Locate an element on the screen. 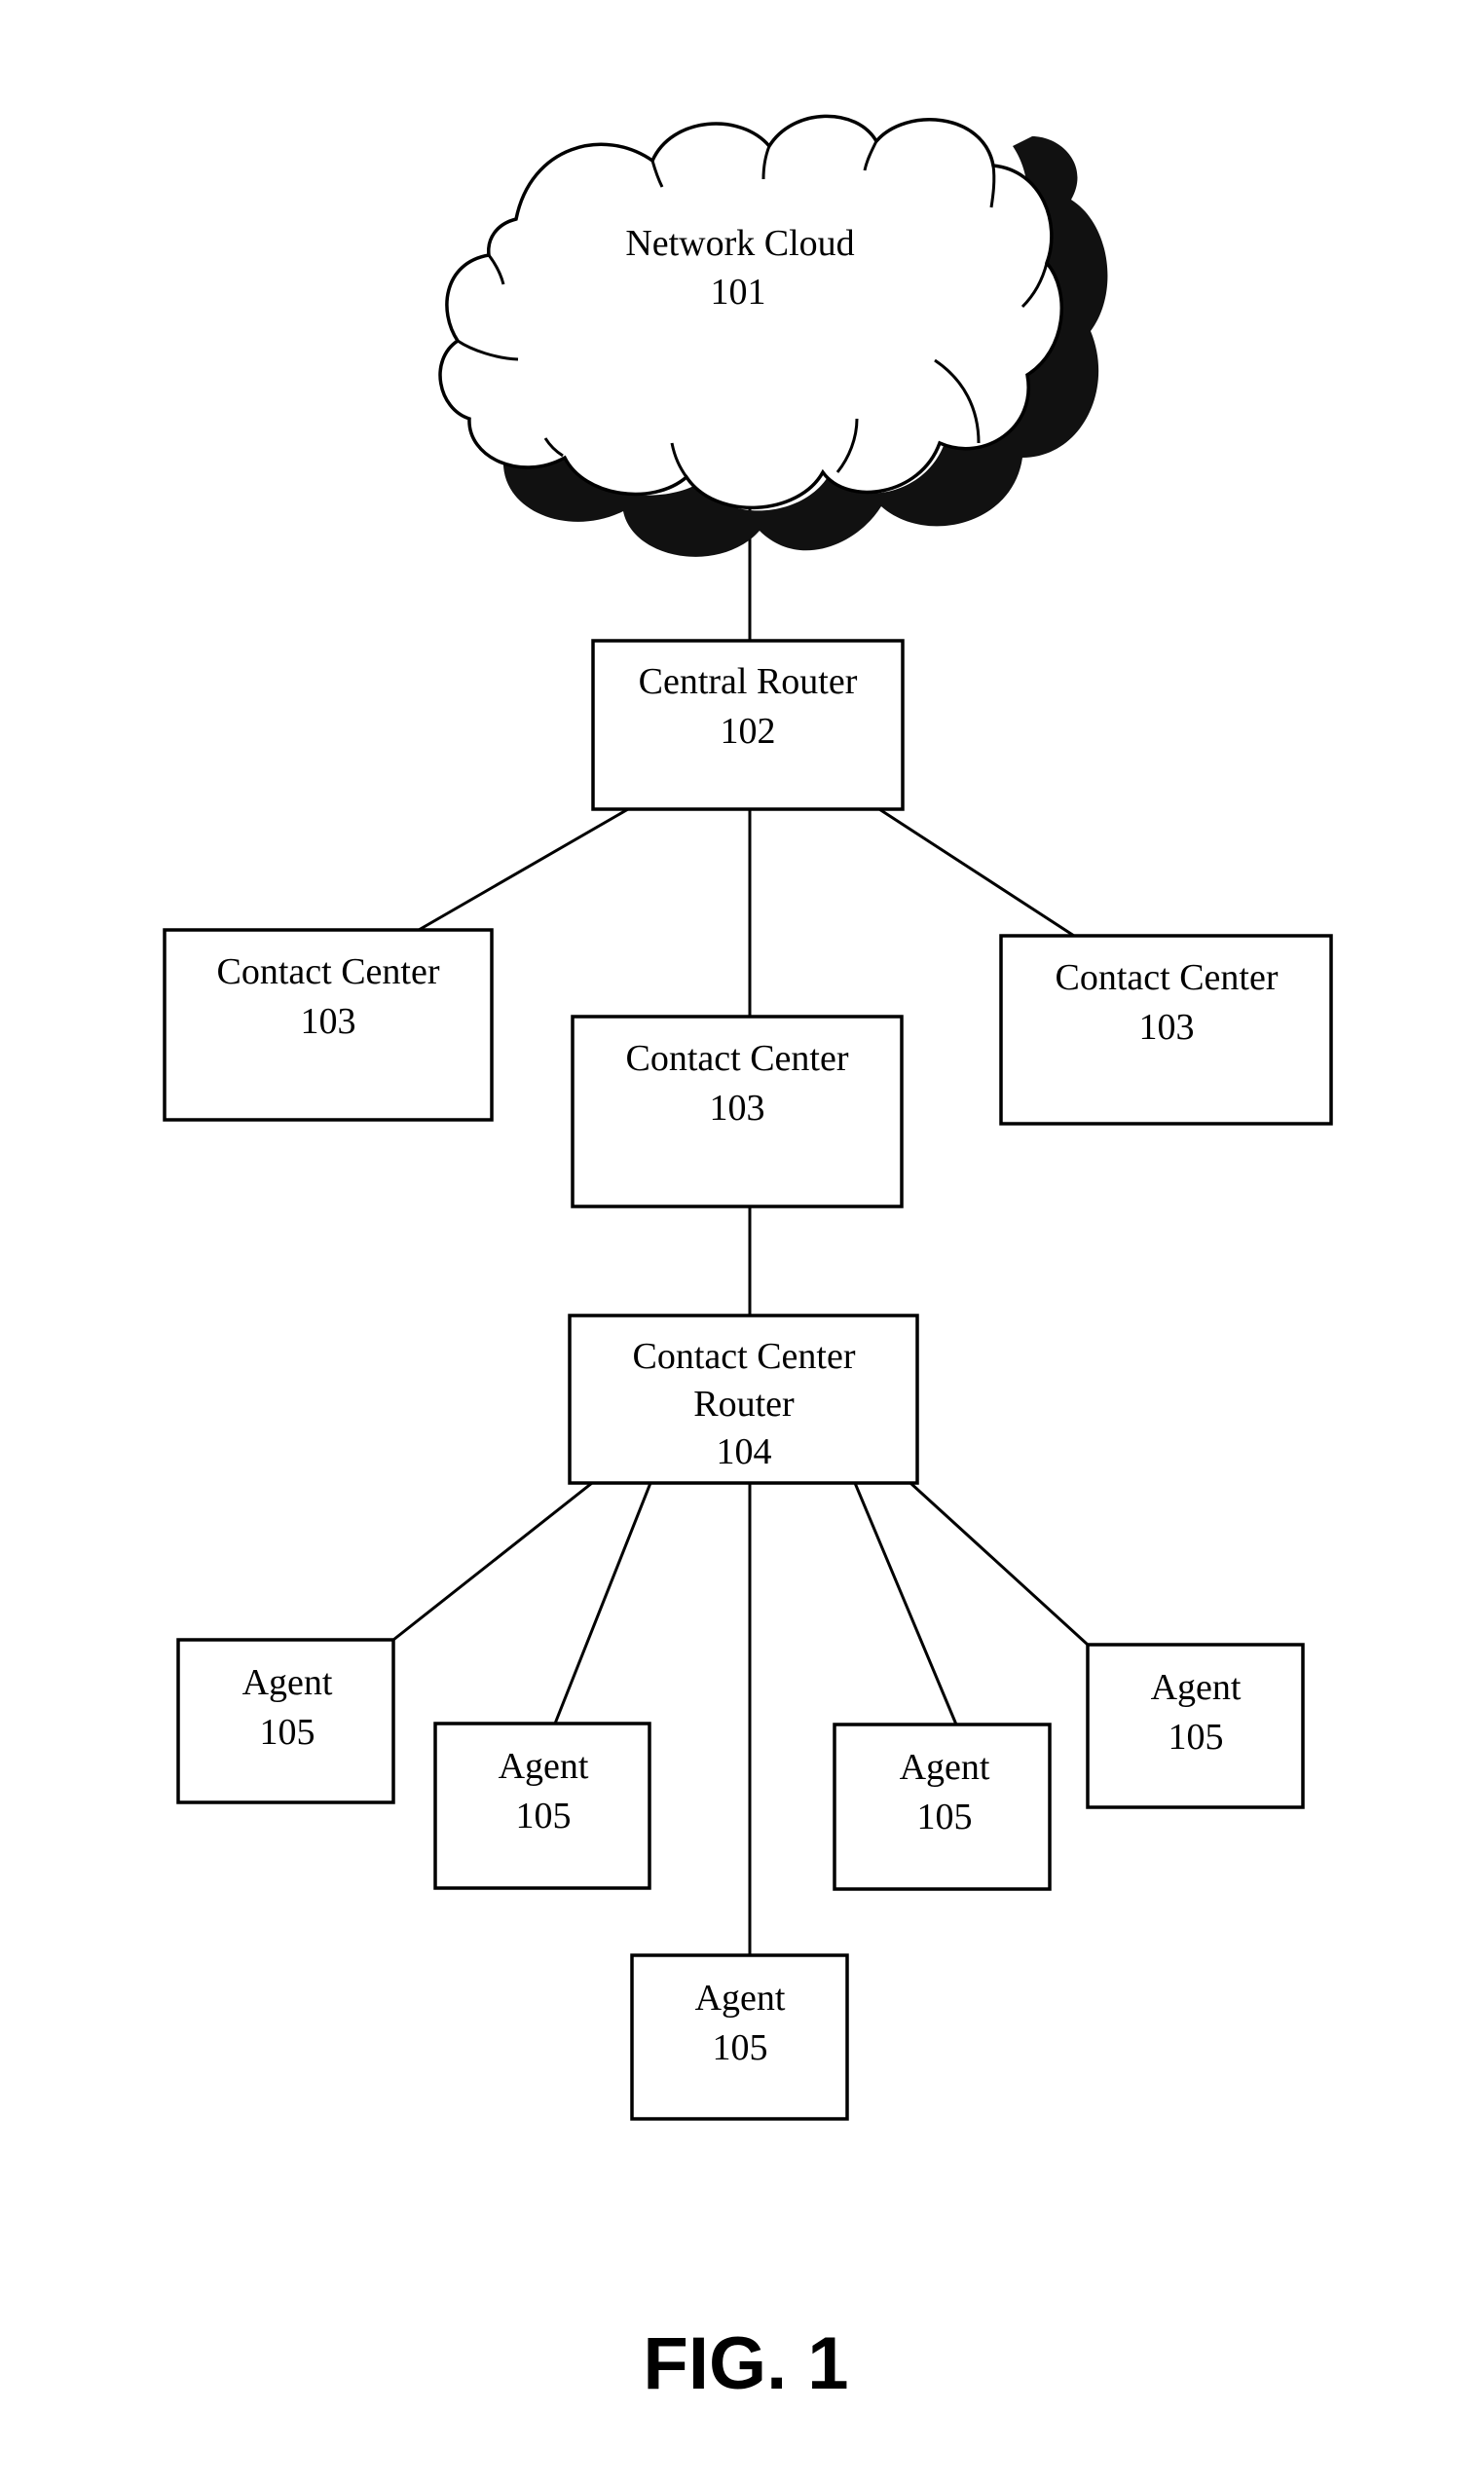 This screenshot has height=2485, width=1484. central-router-label-title: Central Router is located at coordinates (748, 681).